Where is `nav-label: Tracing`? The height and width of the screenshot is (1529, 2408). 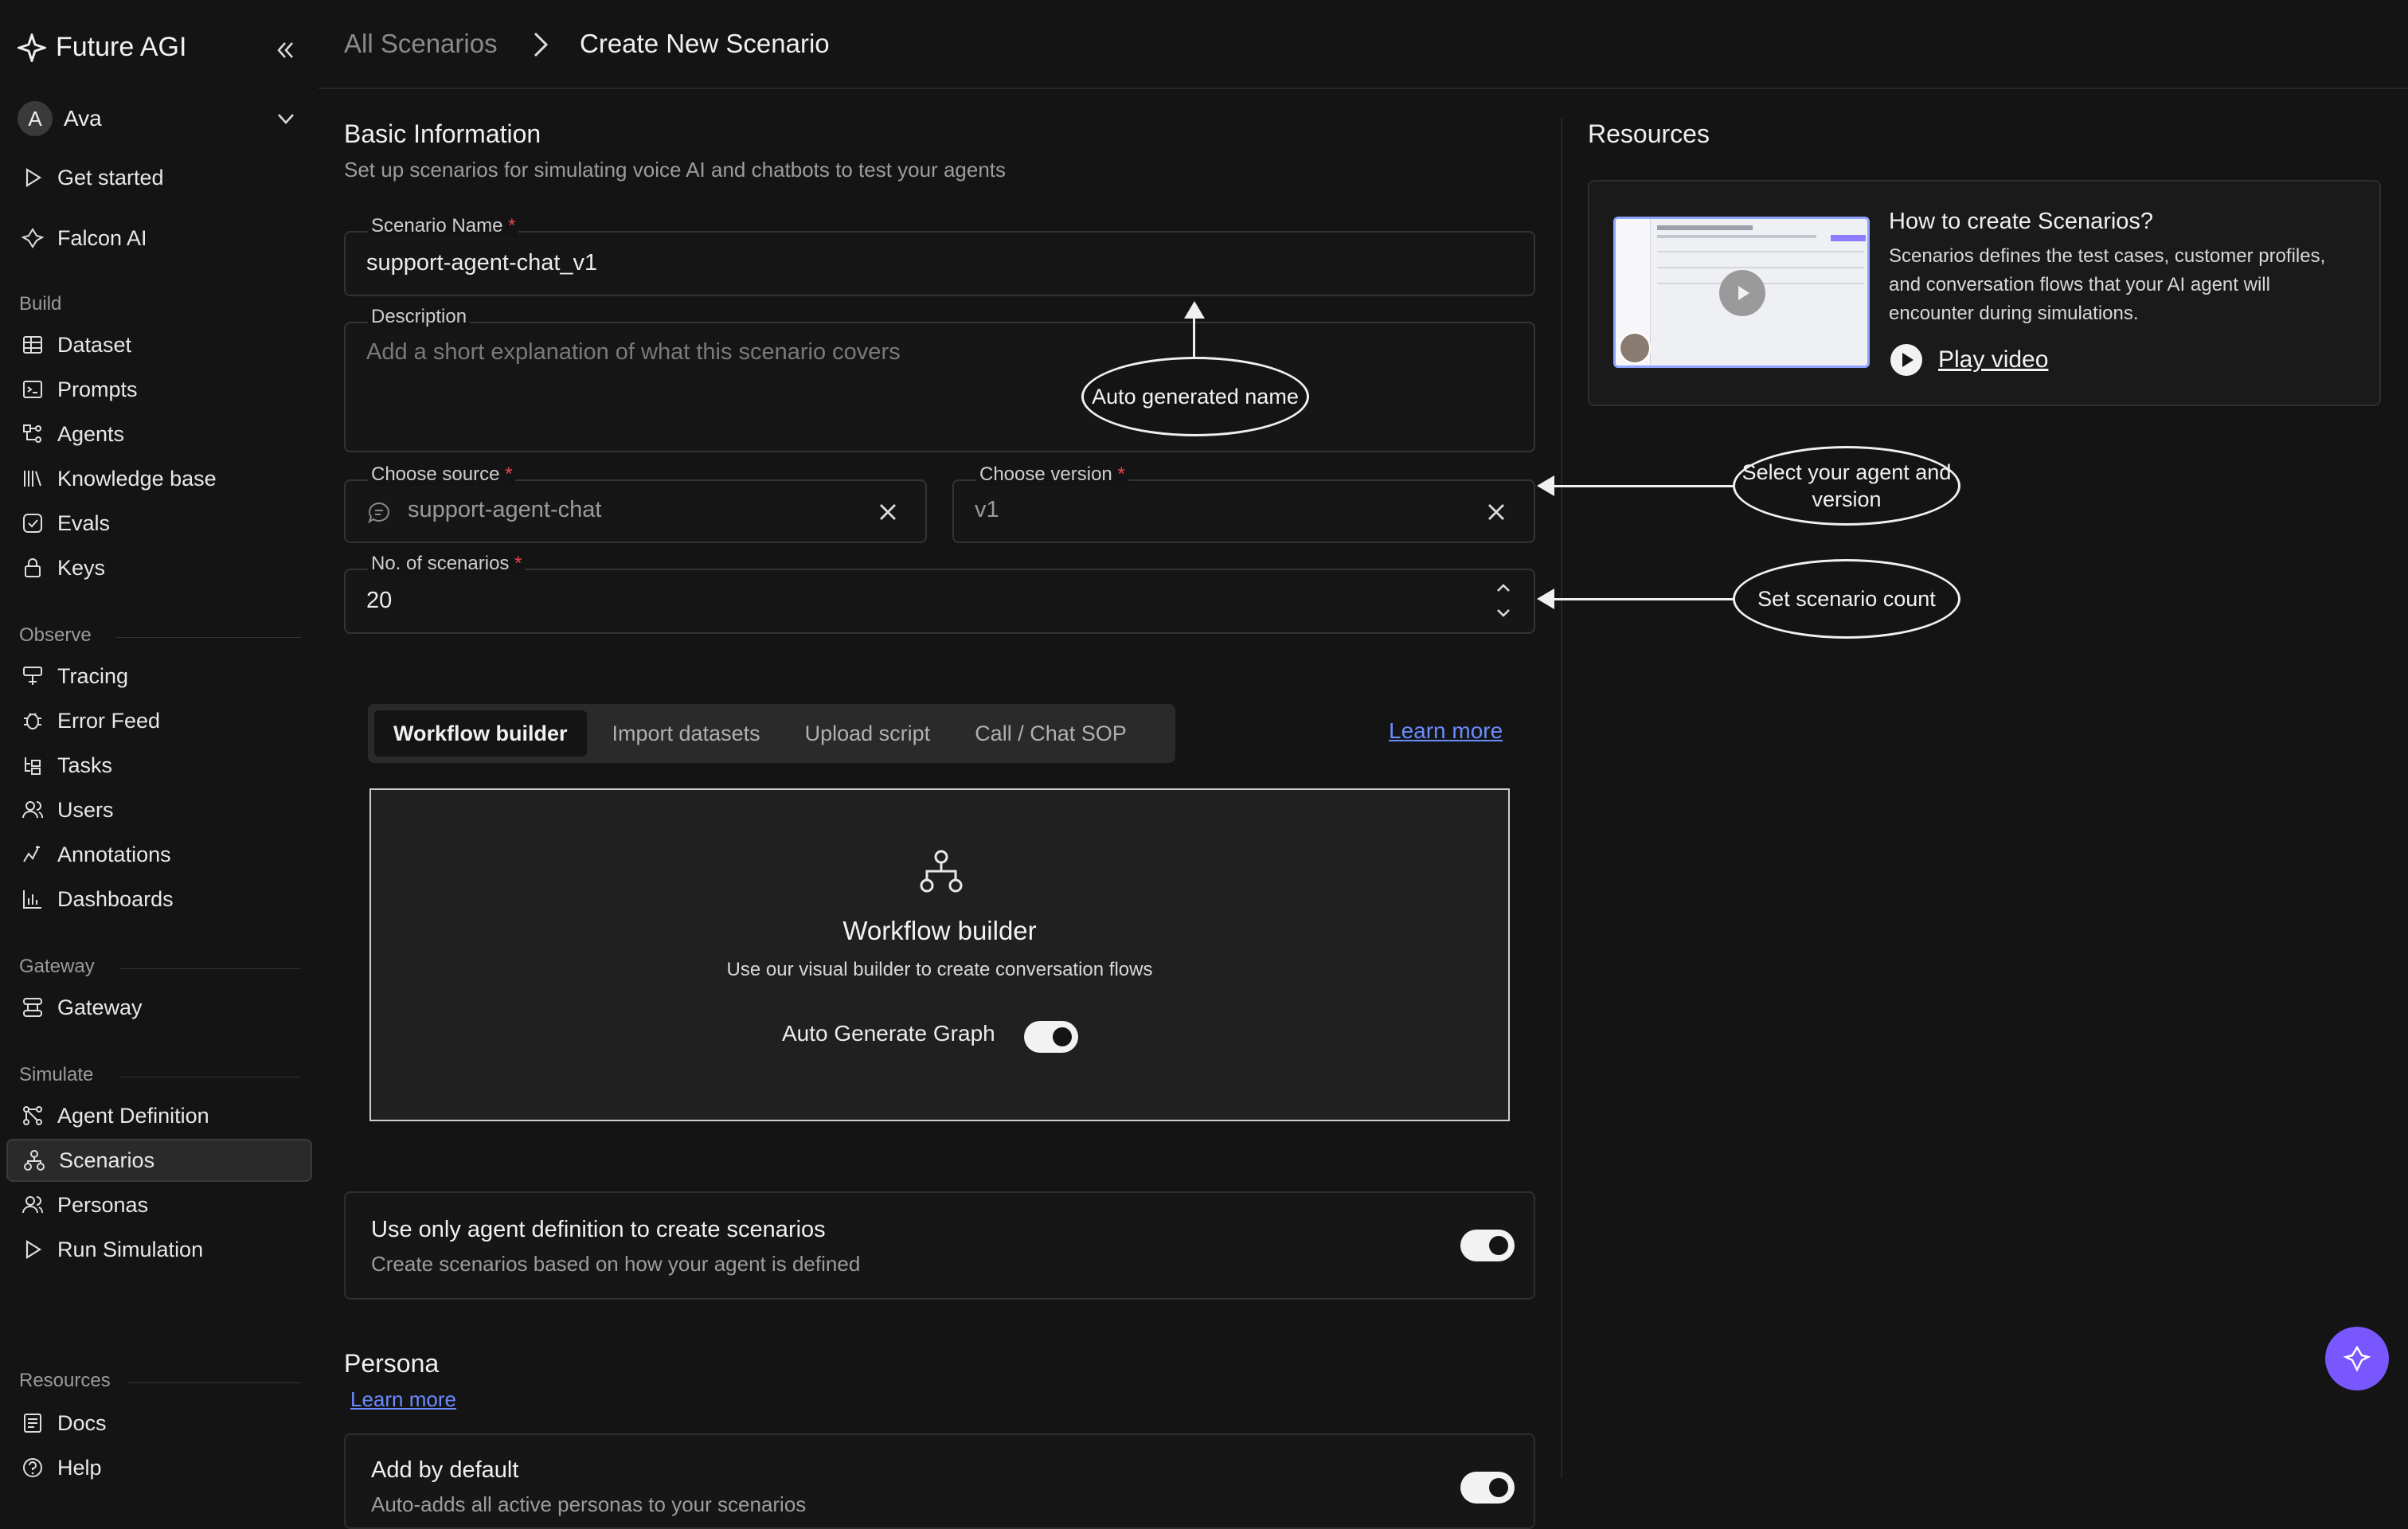 nav-label: Tracing is located at coordinates (93, 675).